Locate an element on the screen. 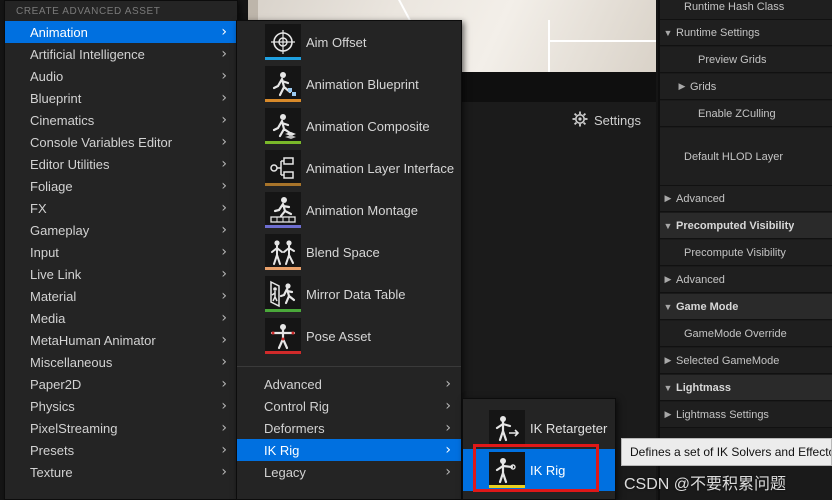  menu-header: CREATE ADVANCED ASSET is located at coordinates (88, 11).